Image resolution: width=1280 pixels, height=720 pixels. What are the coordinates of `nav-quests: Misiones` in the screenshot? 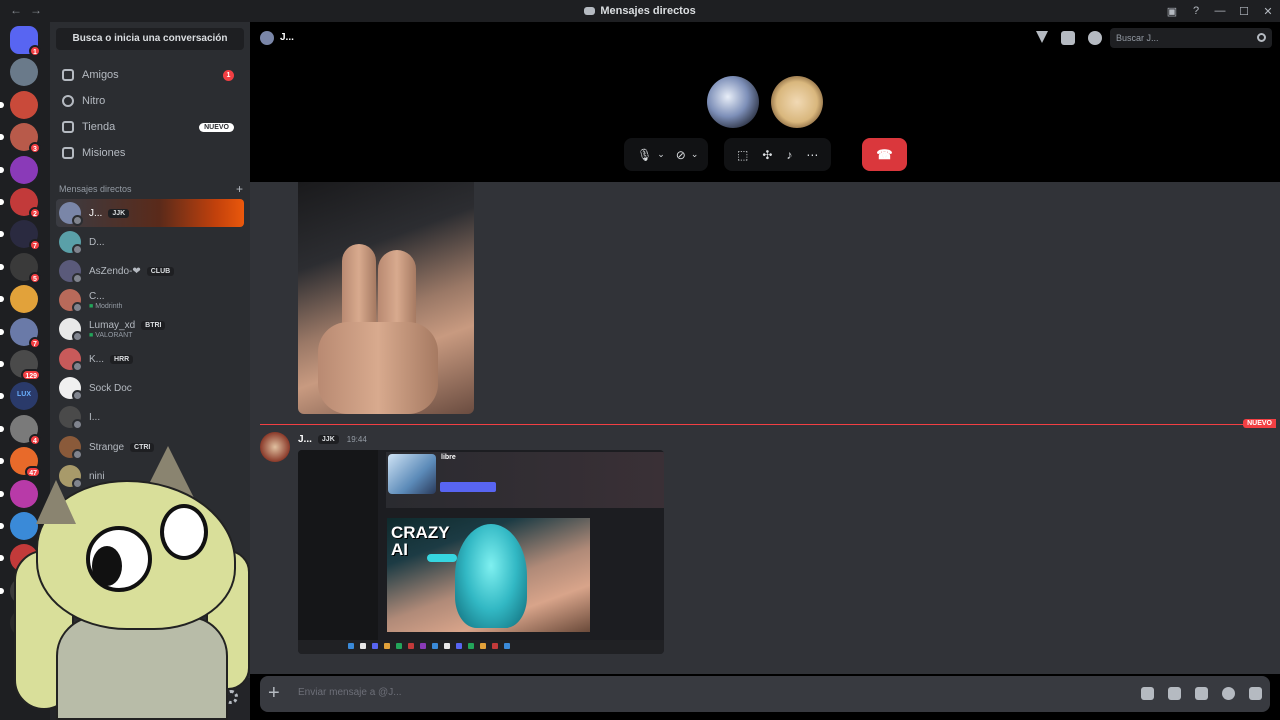 It's located at (150, 153).